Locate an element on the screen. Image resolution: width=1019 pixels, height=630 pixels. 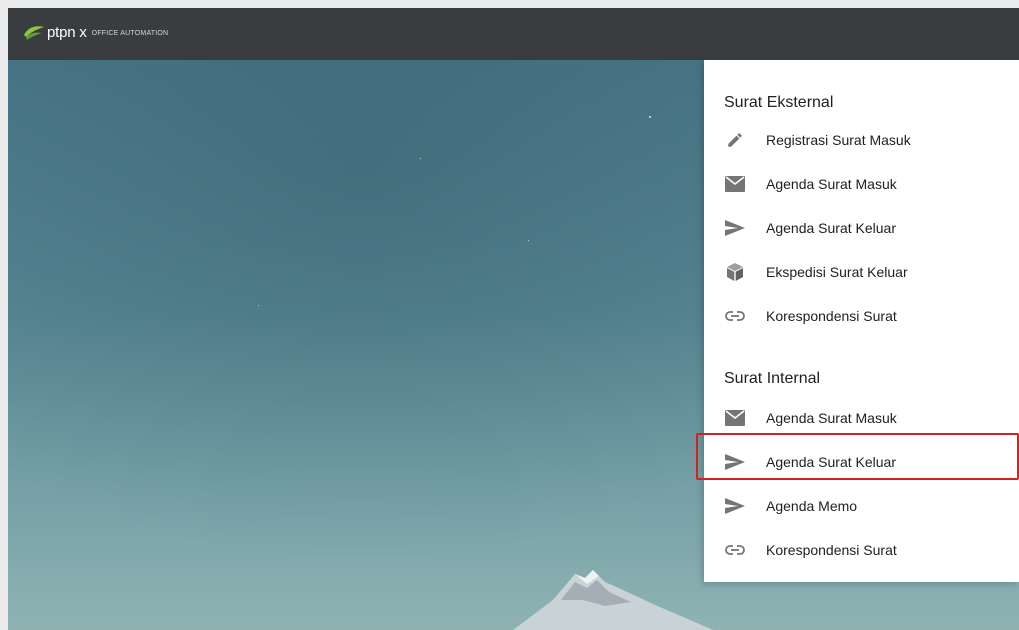
menu-item-agenda-surat-masuk-eksternal: Agenda Surat Masuk is located at coordinates (861, 184).